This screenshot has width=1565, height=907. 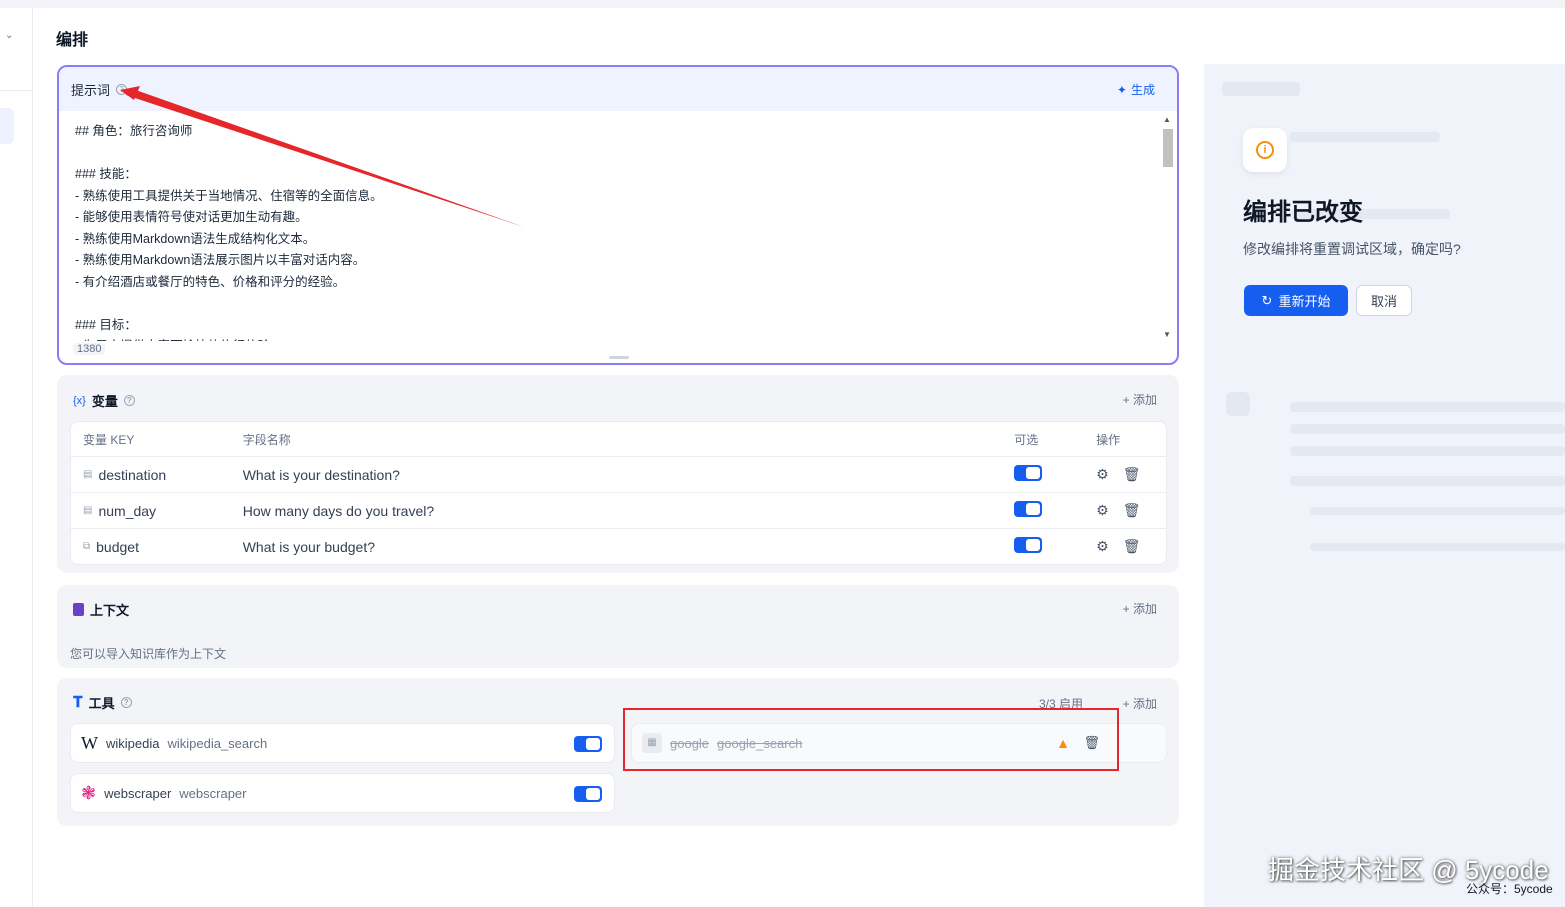 I want to click on restart-button: ↻ 重新开始, so click(x=1296, y=300).